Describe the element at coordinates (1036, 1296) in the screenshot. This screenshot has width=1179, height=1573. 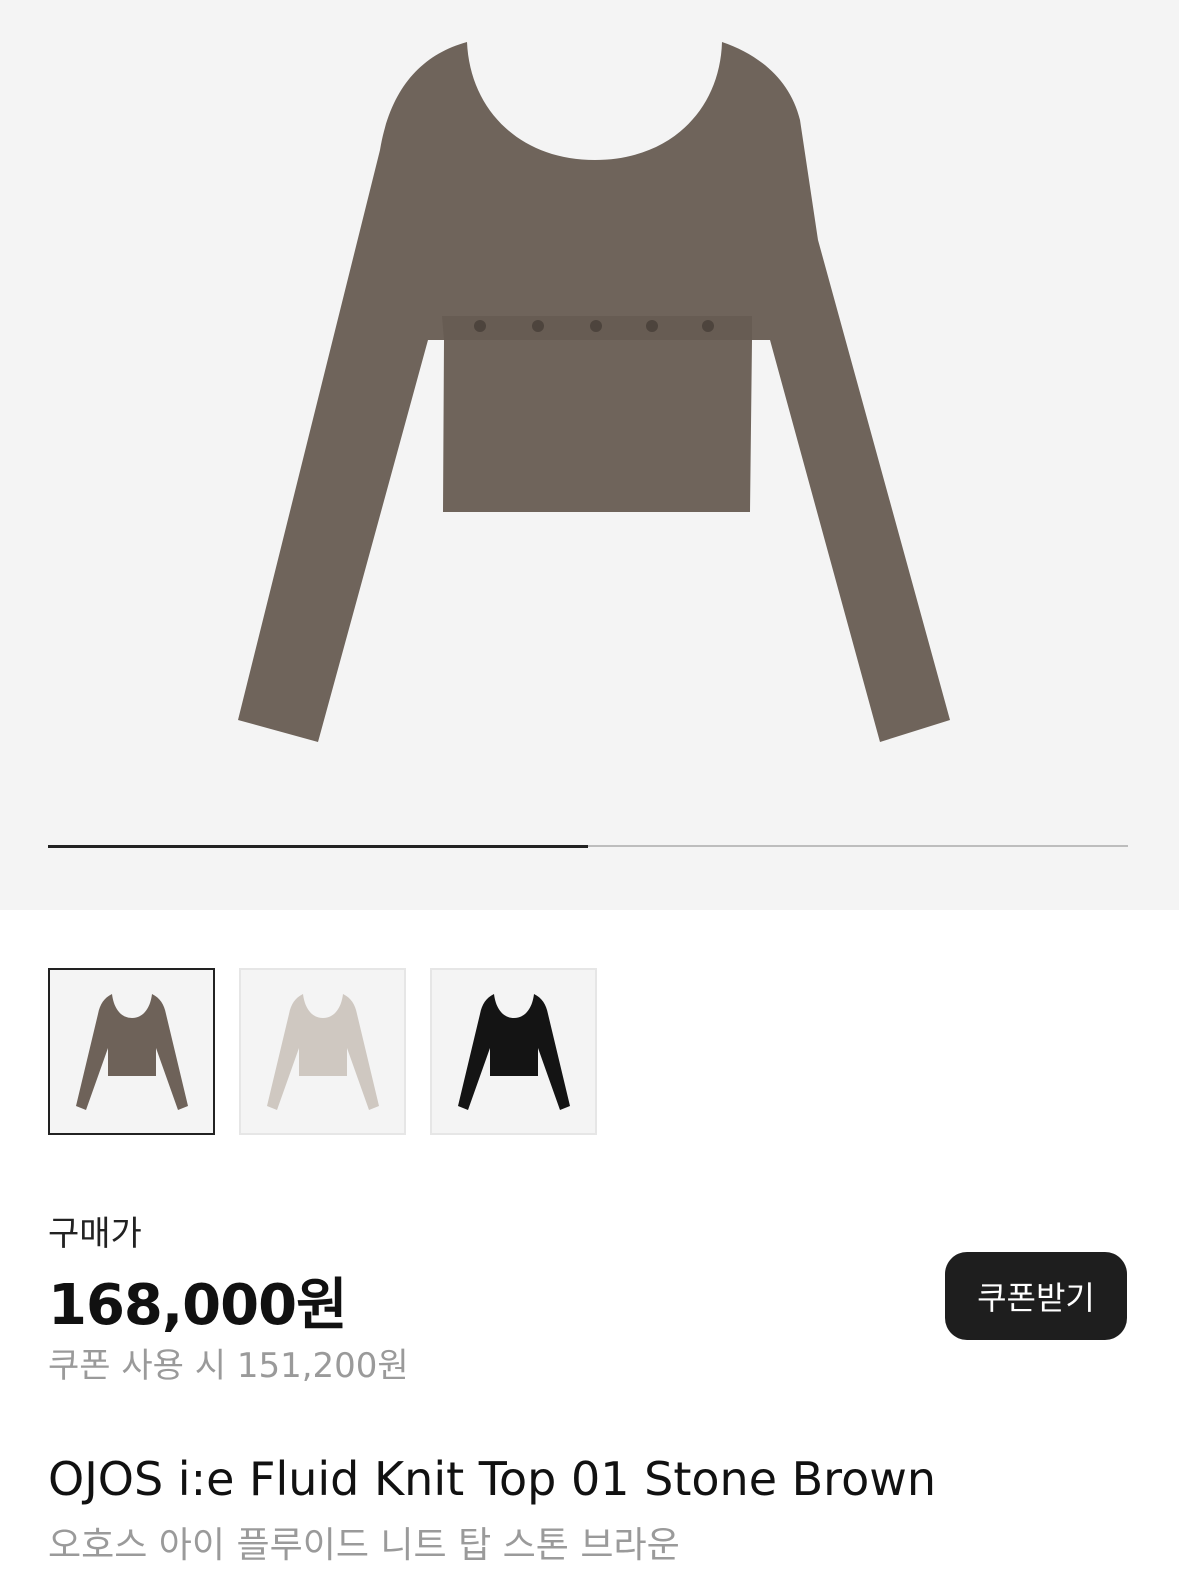
I see `get-coupon-button: 쿠폰받기` at that location.